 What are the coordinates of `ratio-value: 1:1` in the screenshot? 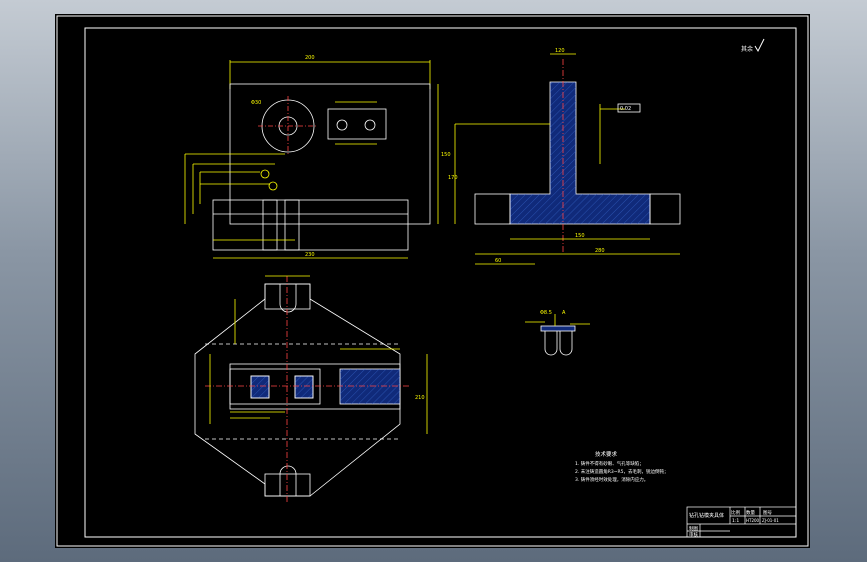 It's located at (735, 521).